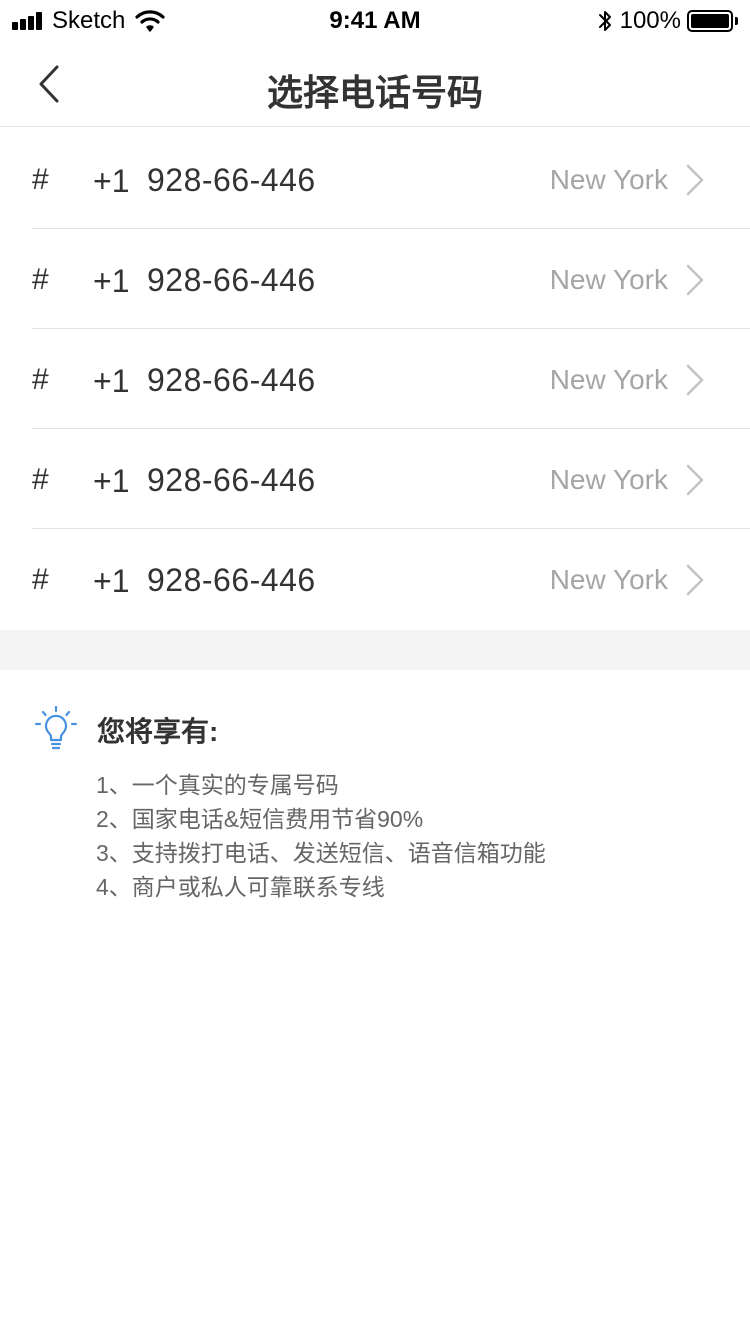 The height and width of the screenshot is (1334, 750). I want to click on lightbulb-icon, so click(56, 728).